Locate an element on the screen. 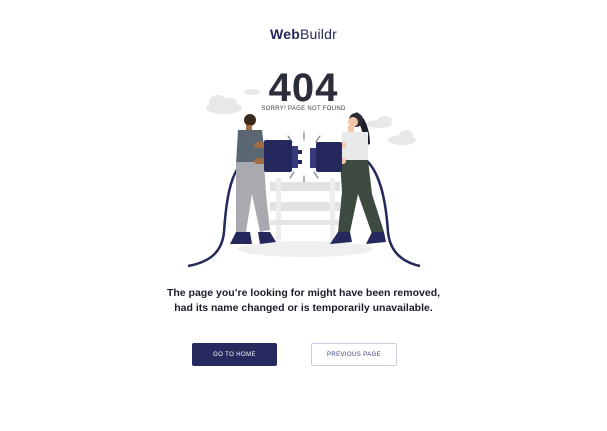 The image size is (607, 431). previous-page-button: PREVIOUS PAGE is located at coordinates (354, 354).